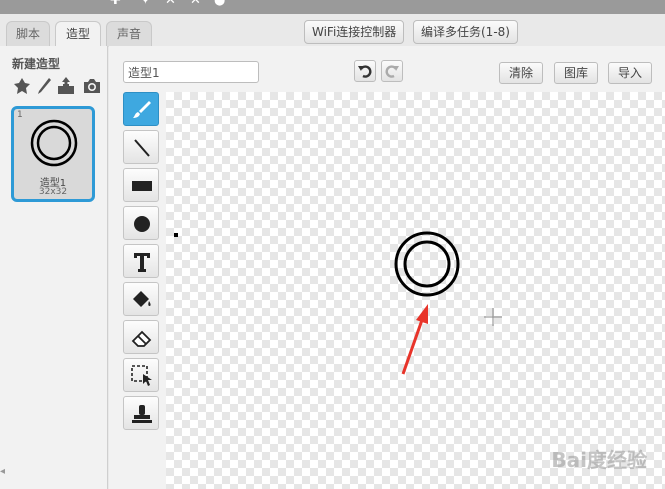 This screenshot has width=665, height=489. What do you see at coordinates (54, 267) in the screenshot?
I see `costume-list-panel: 新建造型 1 造型1 32x32 ◂` at bounding box center [54, 267].